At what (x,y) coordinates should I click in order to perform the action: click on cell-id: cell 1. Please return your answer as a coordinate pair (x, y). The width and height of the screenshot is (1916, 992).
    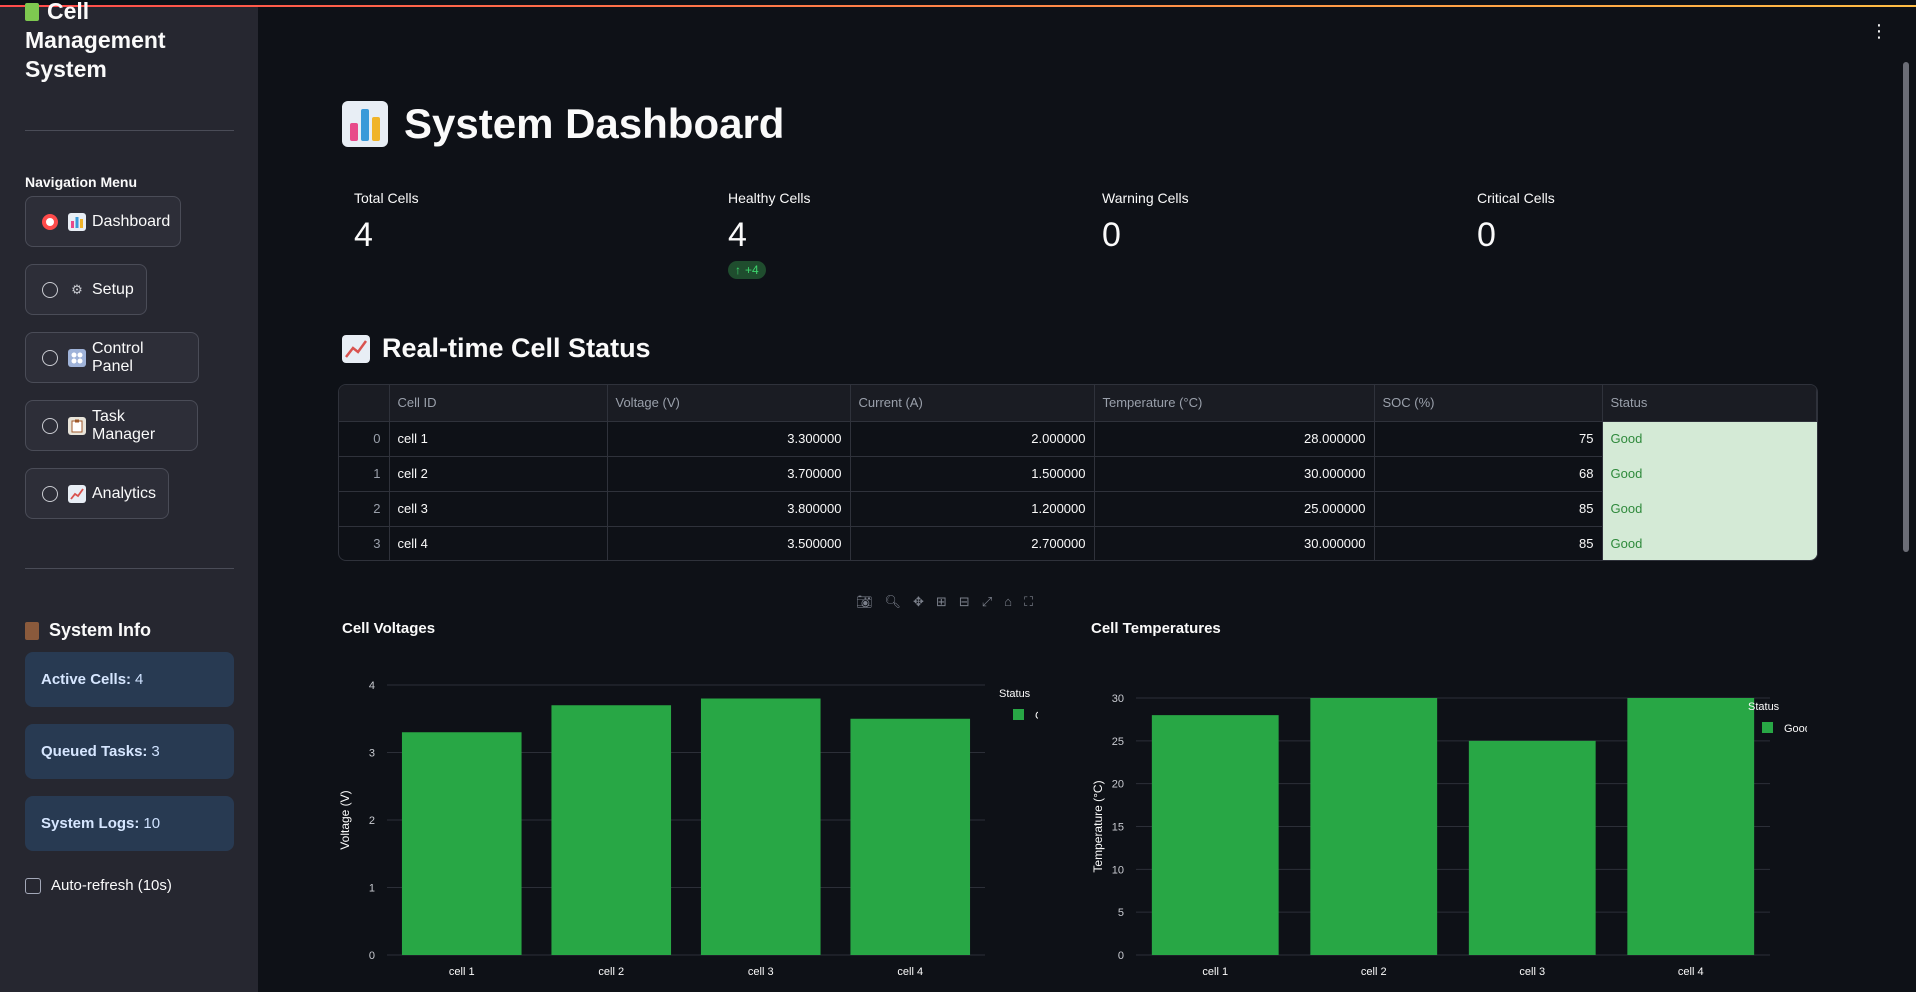
    Looking at the image, I should click on (498, 439).